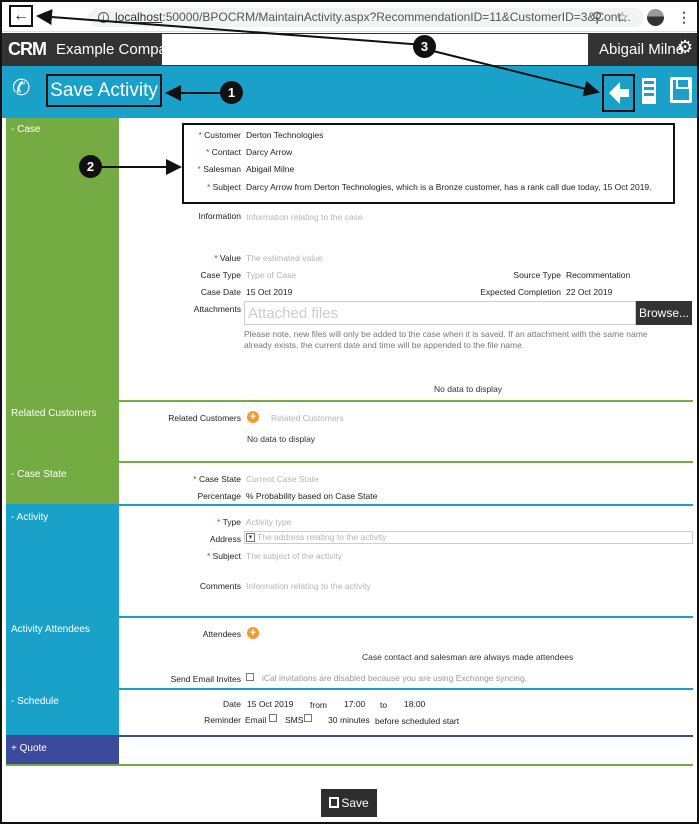 This screenshot has width=699, height=824. Describe the element at coordinates (250, 677) in the screenshot. I see `send-invites-checkbox` at that location.